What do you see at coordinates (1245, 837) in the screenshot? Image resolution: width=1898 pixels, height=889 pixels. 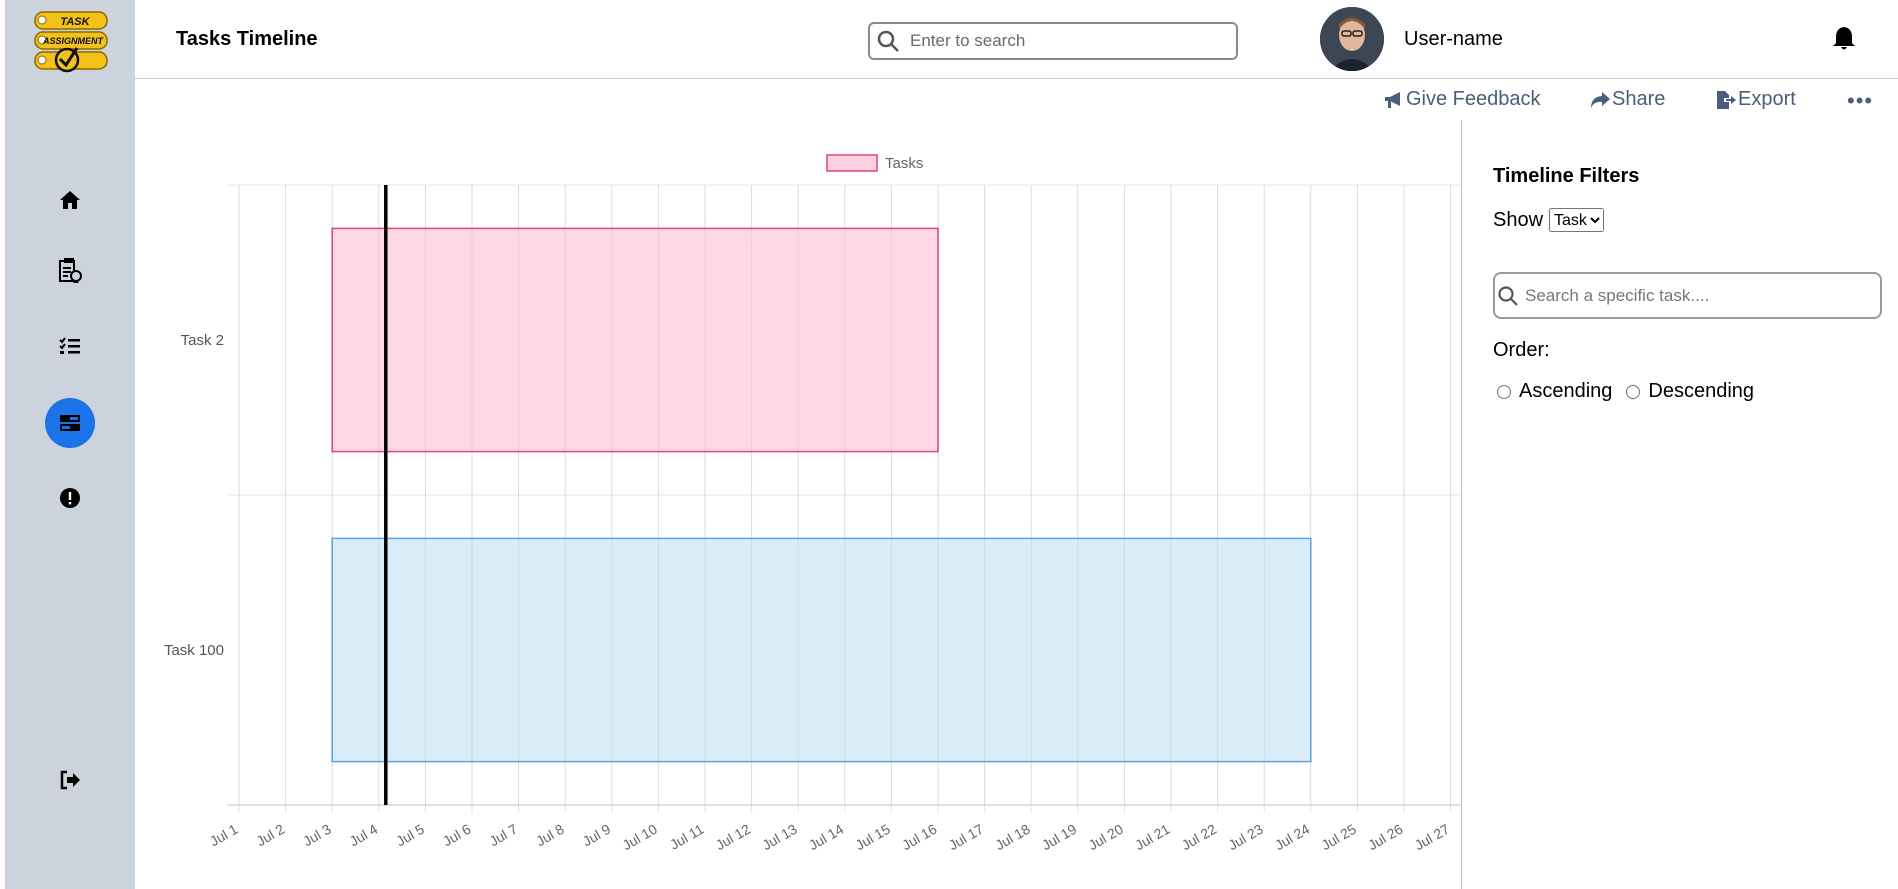 I see `x-tick-label: Jul 23` at bounding box center [1245, 837].